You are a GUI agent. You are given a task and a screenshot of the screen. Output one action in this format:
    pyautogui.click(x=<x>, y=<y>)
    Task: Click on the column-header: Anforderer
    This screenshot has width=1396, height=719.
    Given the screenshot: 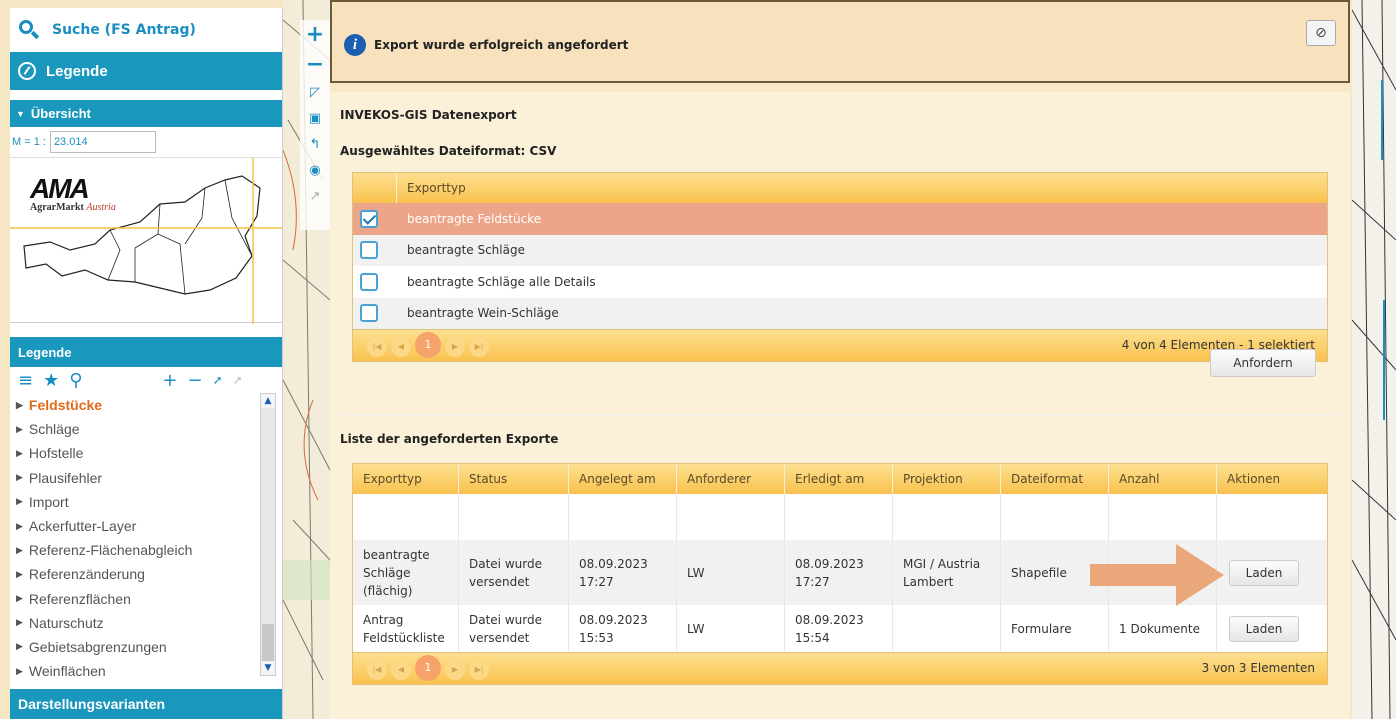 What is the action you would take?
    pyautogui.click(x=731, y=479)
    